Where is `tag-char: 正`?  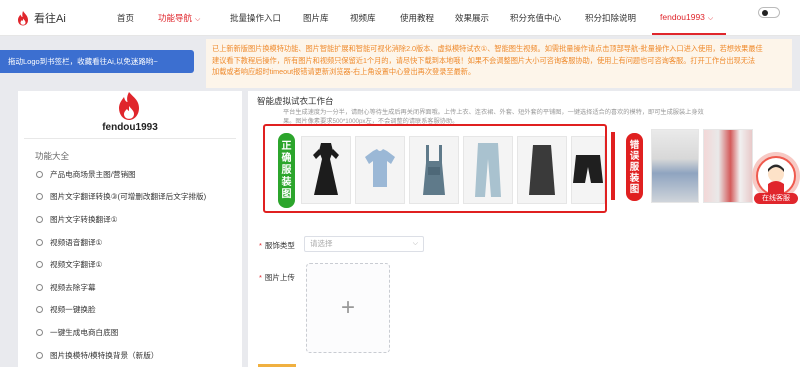
tag-char: 正 is located at coordinates (286, 146).